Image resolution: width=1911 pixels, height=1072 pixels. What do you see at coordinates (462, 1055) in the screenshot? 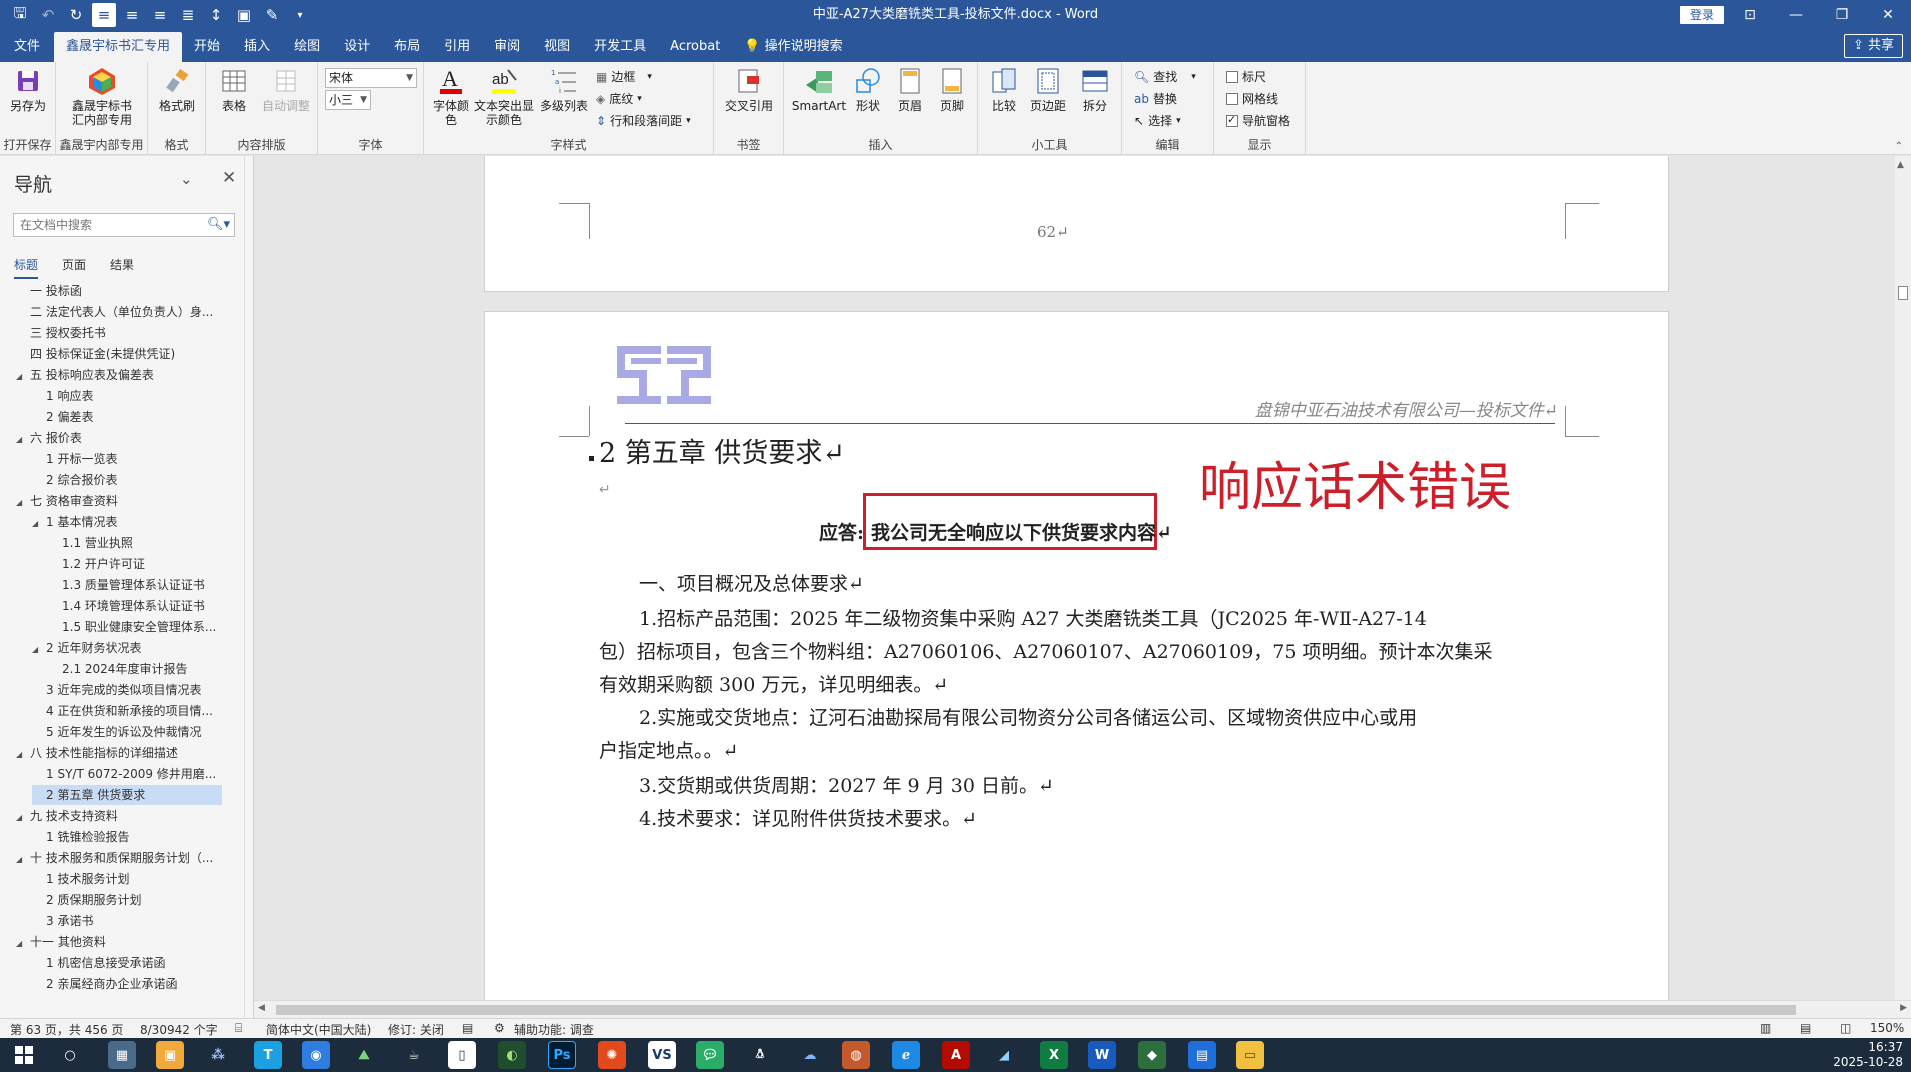
I see `file-icon: ▯` at bounding box center [462, 1055].